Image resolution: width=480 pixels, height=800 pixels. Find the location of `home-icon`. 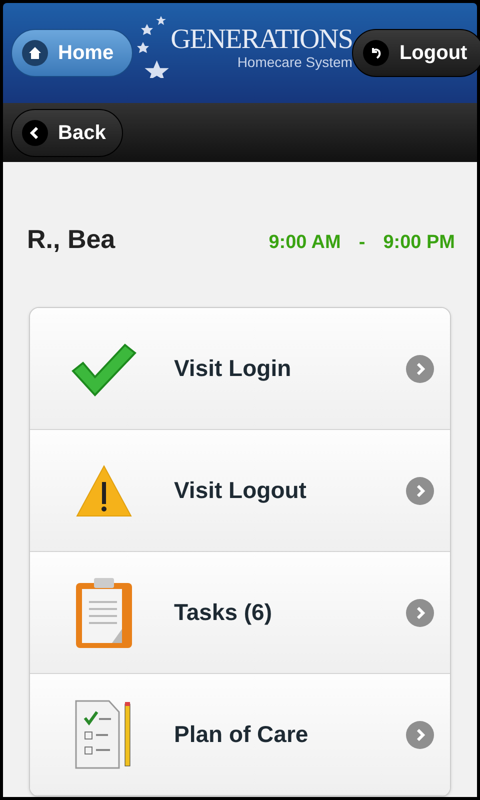

home-icon is located at coordinates (35, 53).